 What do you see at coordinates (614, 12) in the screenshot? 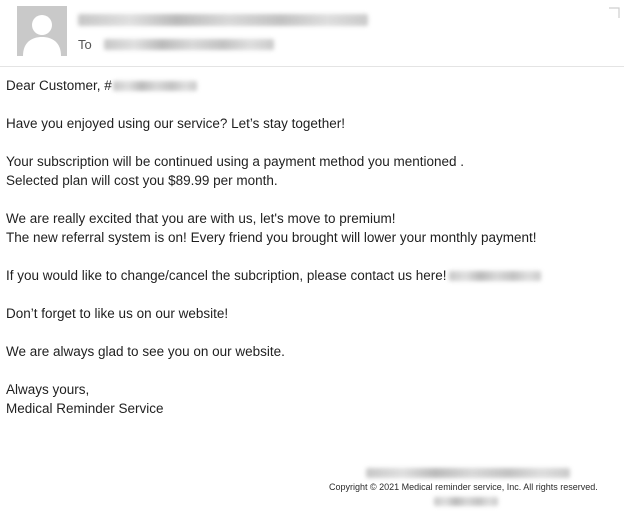
I see `corner-bracket-icon` at bounding box center [614, 12].